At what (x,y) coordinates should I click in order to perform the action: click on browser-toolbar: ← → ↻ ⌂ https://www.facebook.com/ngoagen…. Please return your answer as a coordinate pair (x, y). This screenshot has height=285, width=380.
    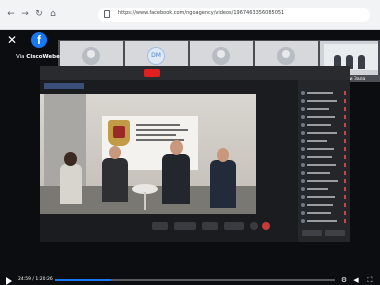
    Looking at the image, I should click on (190, 15).